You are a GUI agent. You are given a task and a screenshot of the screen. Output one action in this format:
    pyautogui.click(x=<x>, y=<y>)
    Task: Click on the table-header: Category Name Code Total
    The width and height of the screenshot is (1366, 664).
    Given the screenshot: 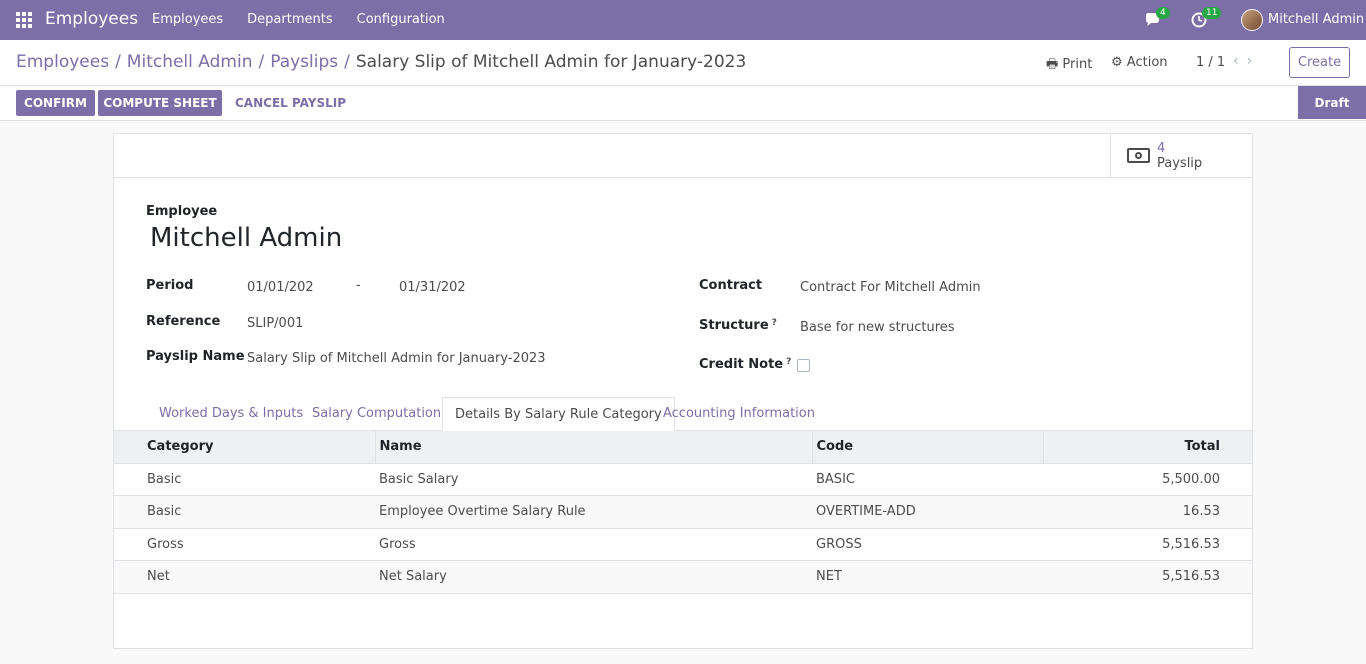 What is the action you would take?
    pyautogui.click(x=683, y=447)
    